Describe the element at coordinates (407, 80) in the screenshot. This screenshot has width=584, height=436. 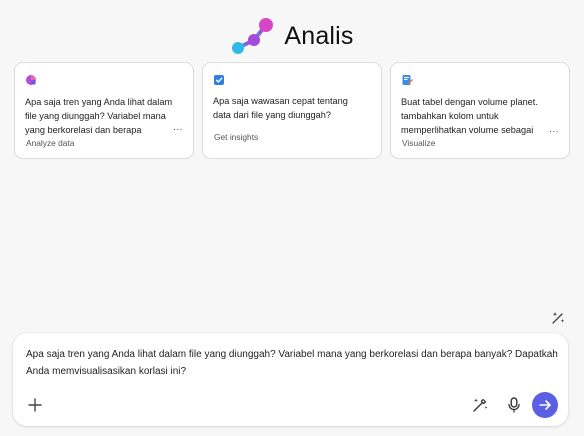
I see `visualize-document-icon` at that location.